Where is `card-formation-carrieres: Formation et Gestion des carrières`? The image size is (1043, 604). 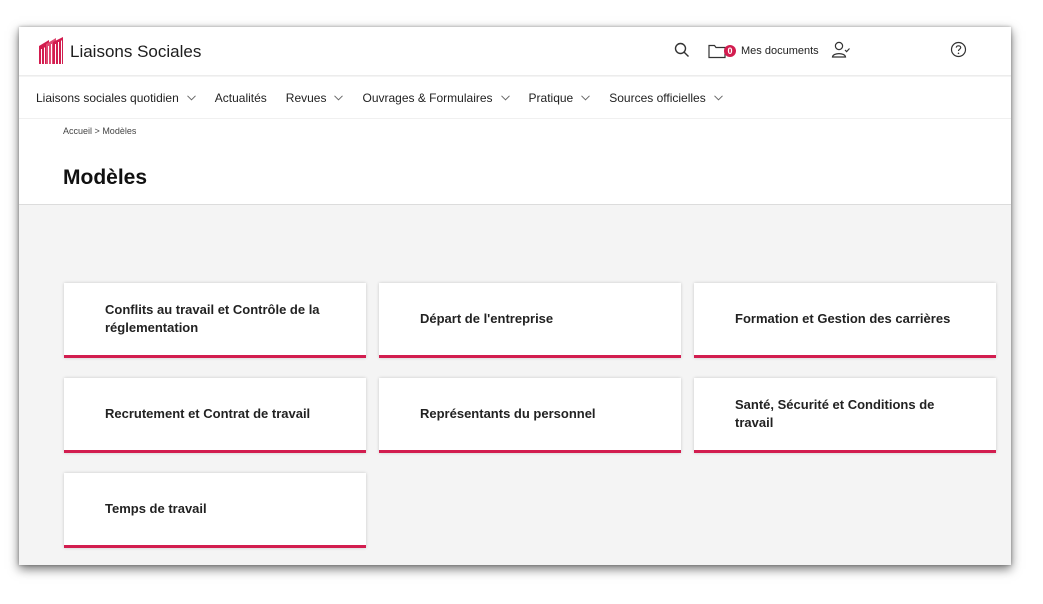
card-formation-carrieres: Formation et Gestion des carrières is located at coordinates (845, 320).